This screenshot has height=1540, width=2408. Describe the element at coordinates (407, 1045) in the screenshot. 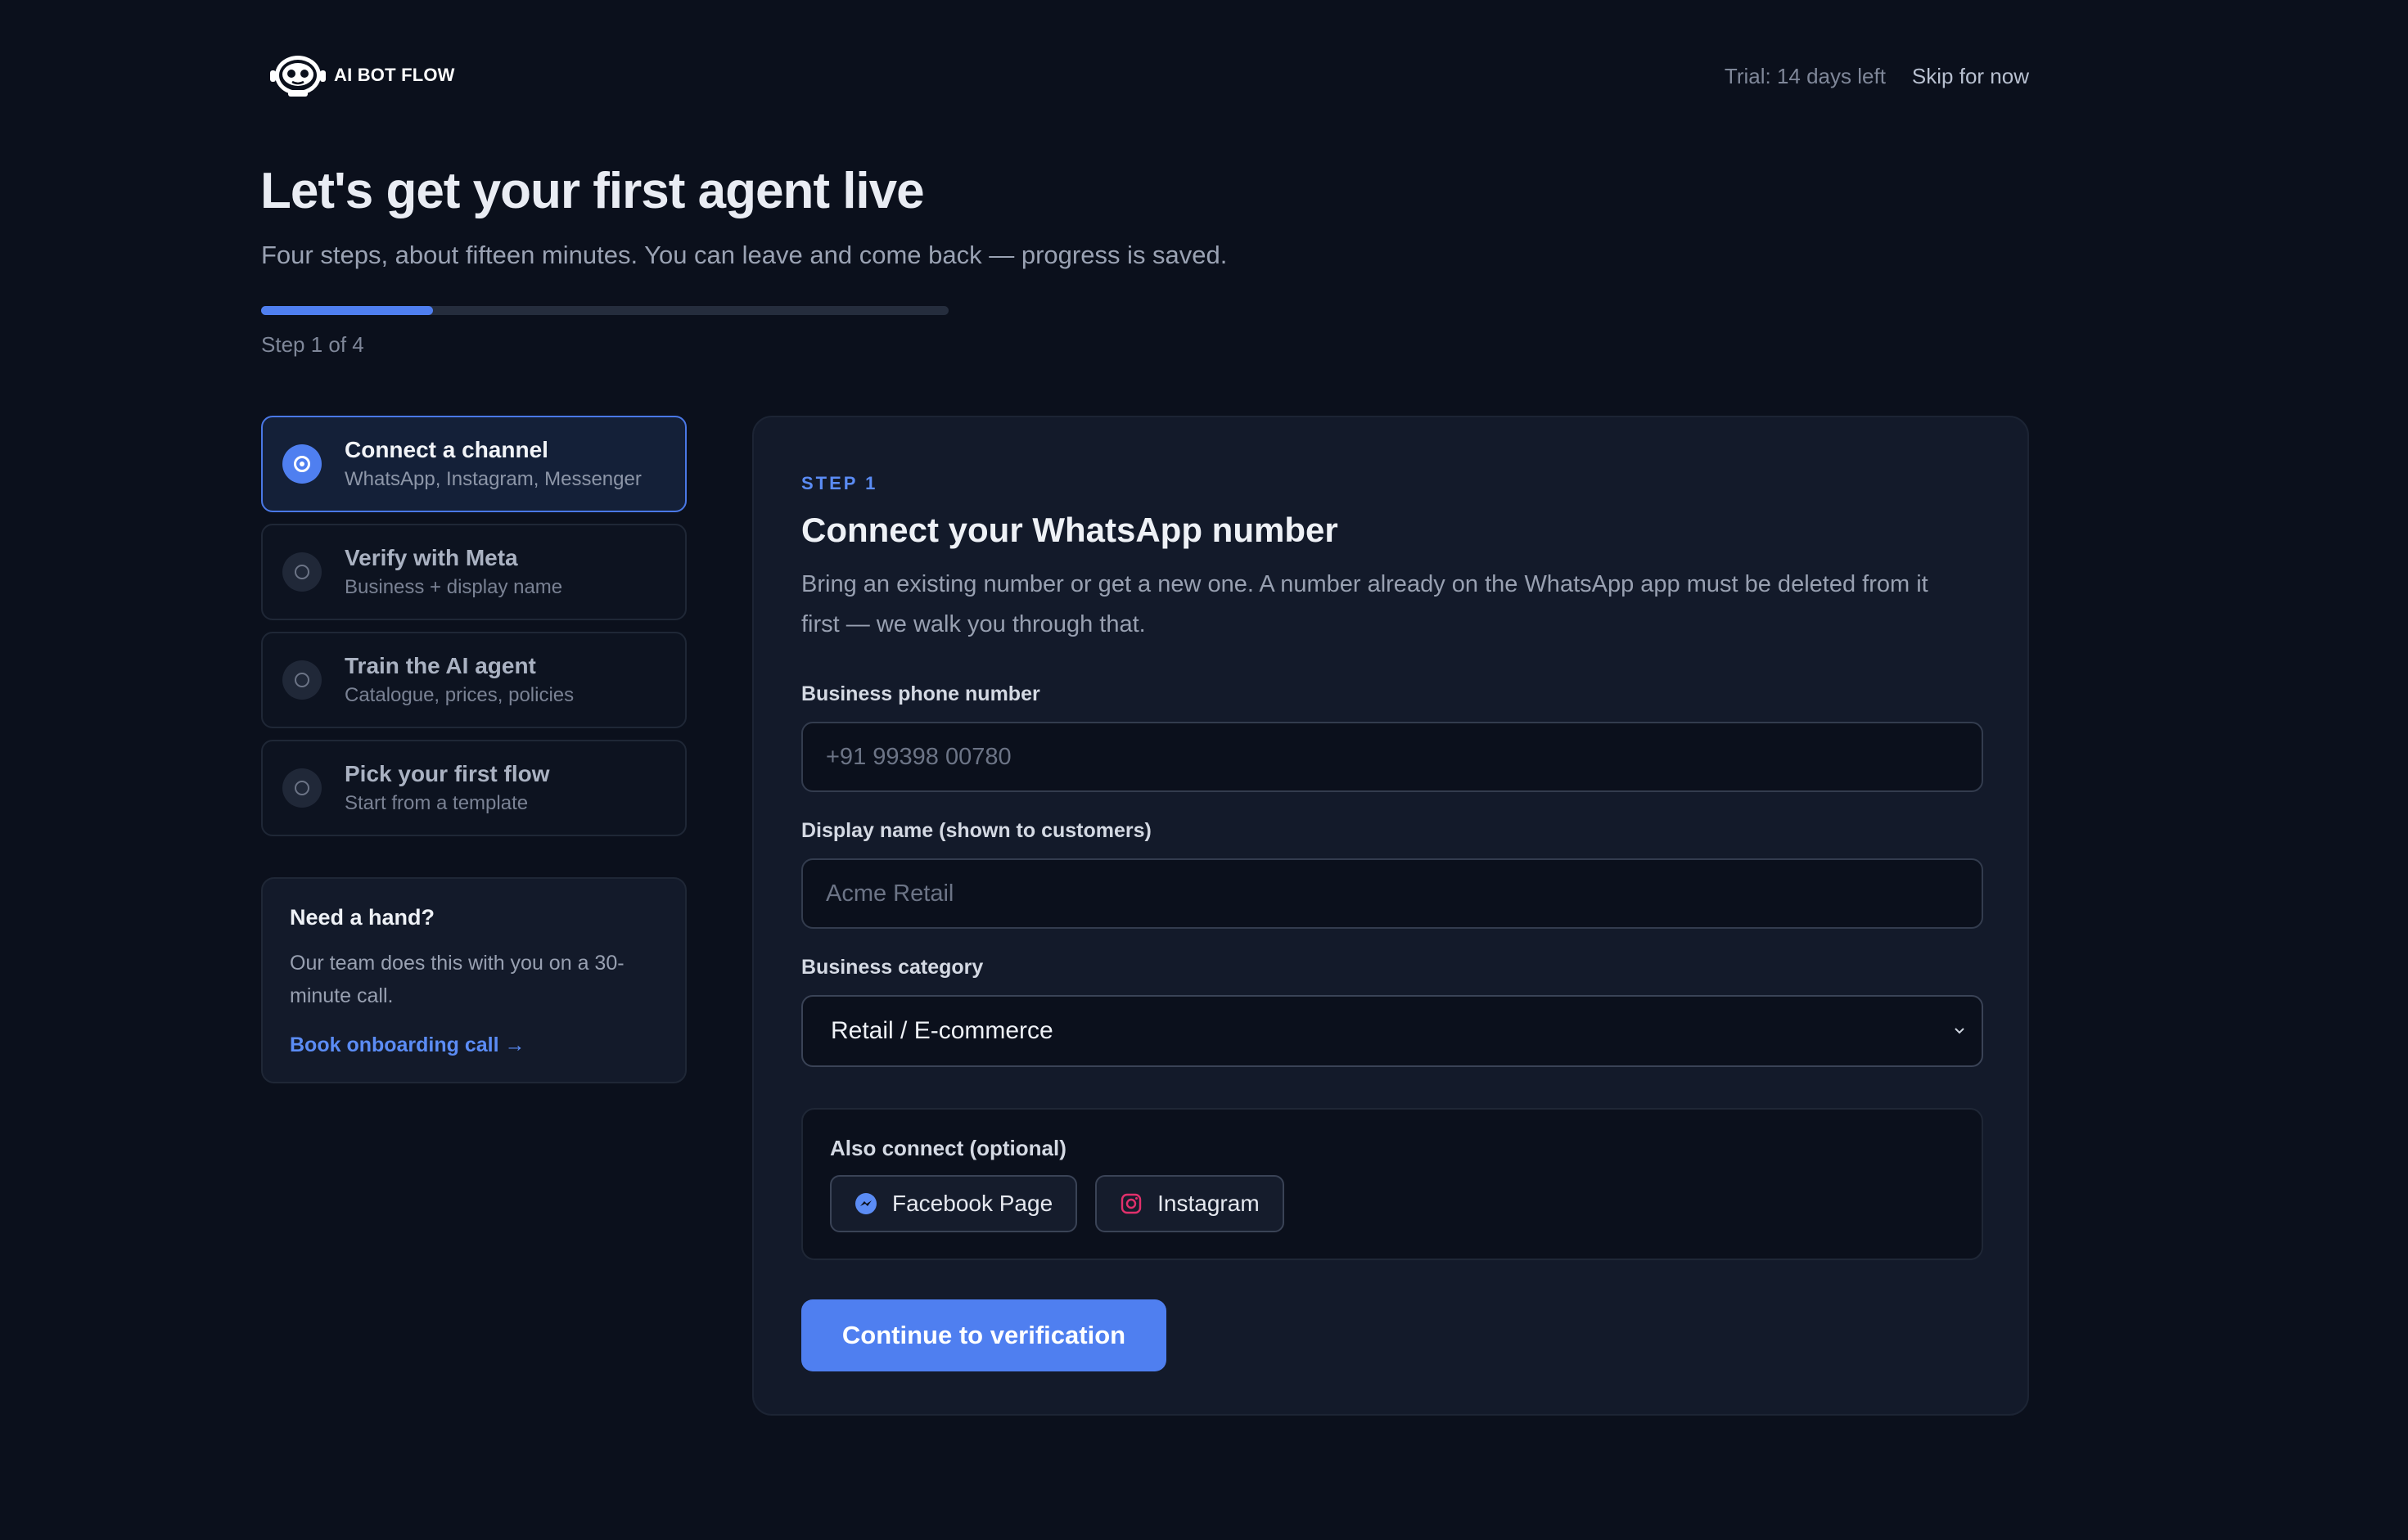

I see `book-onboarding-call-link: Book onboarding call →` at that location.